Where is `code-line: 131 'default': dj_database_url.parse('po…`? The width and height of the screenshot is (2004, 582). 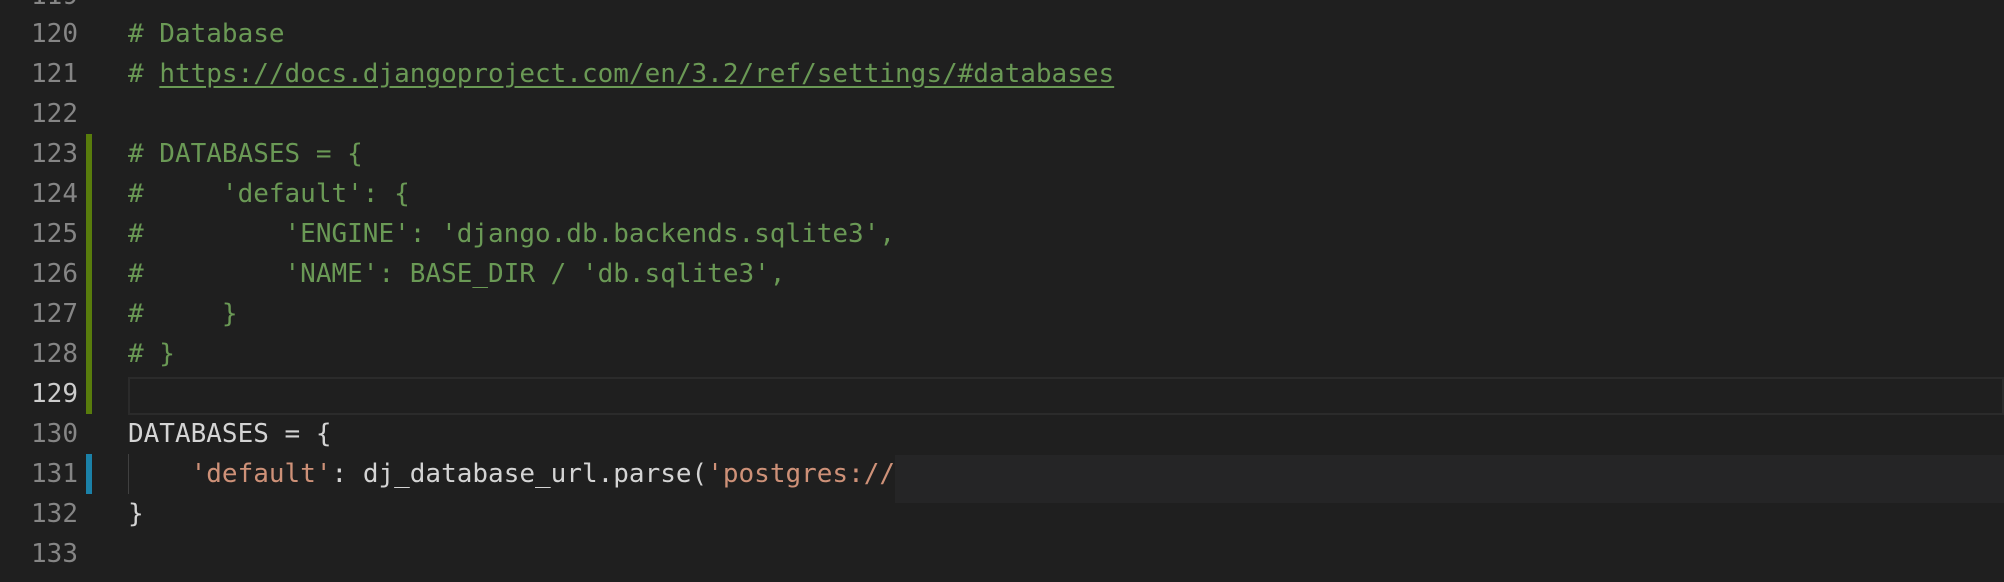
code-line: 131 'default': dj_database_url.parse('po… is located at coordinates (1002, 474).